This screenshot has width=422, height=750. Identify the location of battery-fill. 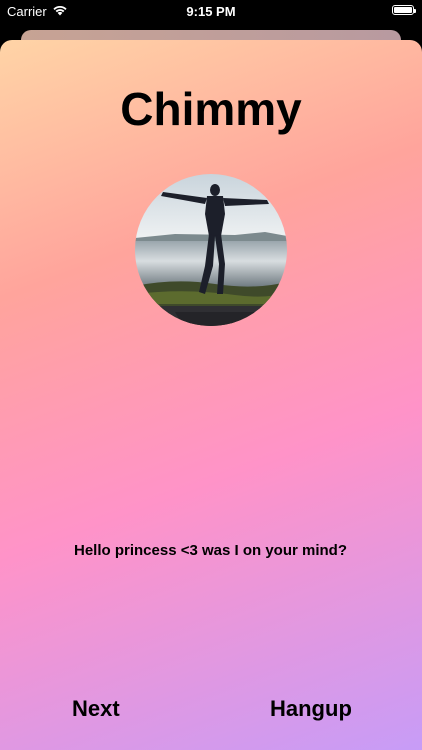
(403, 10).